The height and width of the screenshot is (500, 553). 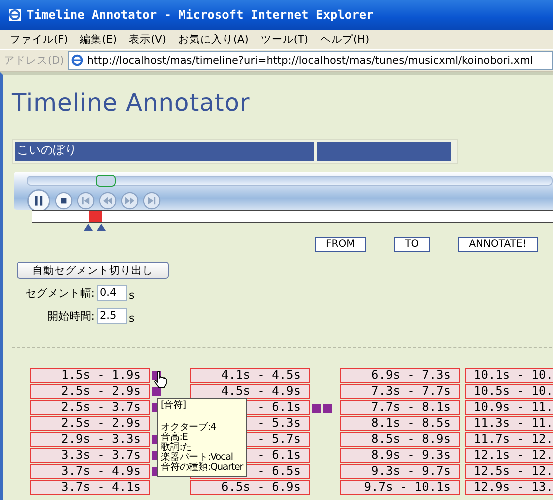 I want to click on segment-cell: 8.9s - 9.3s, so click(x=400, y=455).